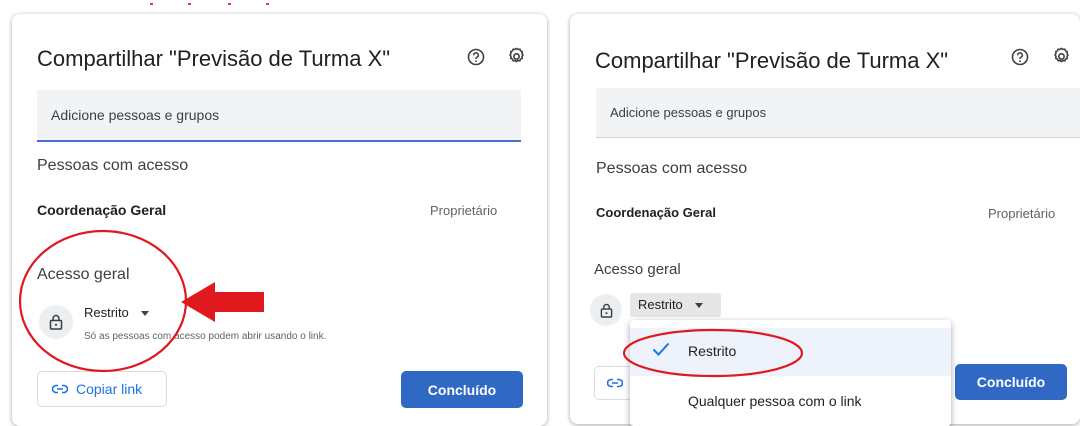 The height and width of the screenshot is (426, 1080). I want to click on access-menu: Restrito Qualquer pessoa com o link, so click(790, 373).